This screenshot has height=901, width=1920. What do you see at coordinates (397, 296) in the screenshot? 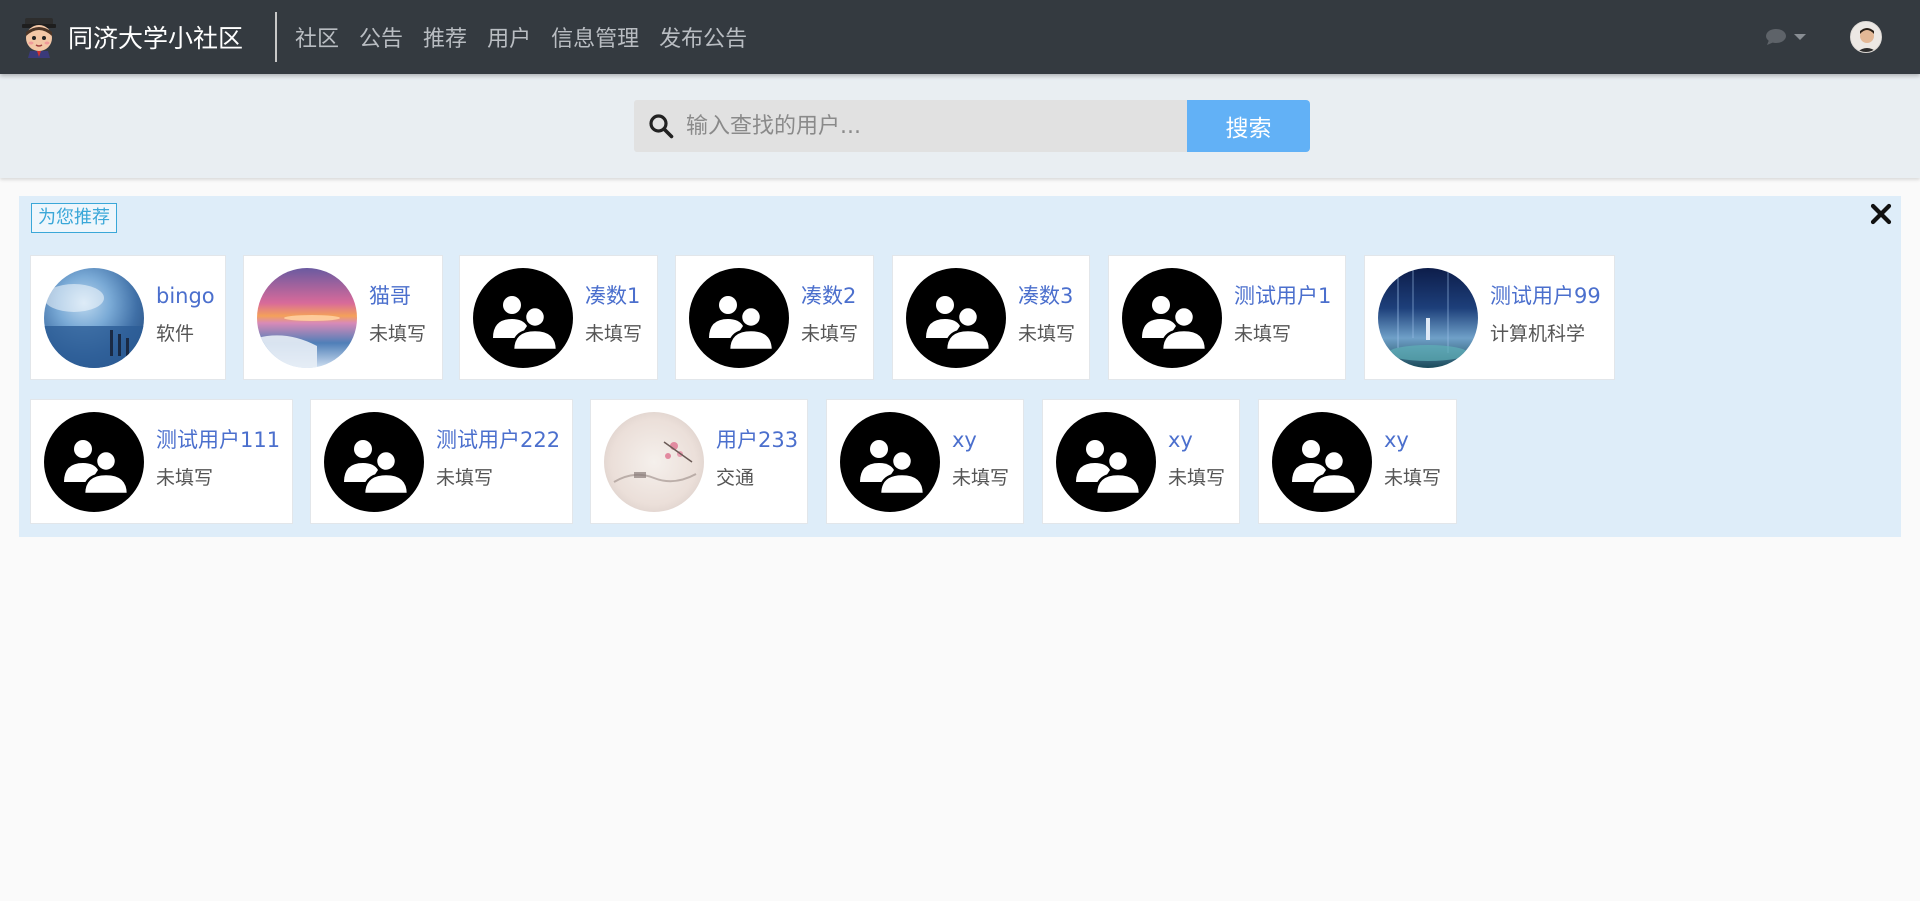
I see `user-name: 猫哥` at bounding box center [397, 296].